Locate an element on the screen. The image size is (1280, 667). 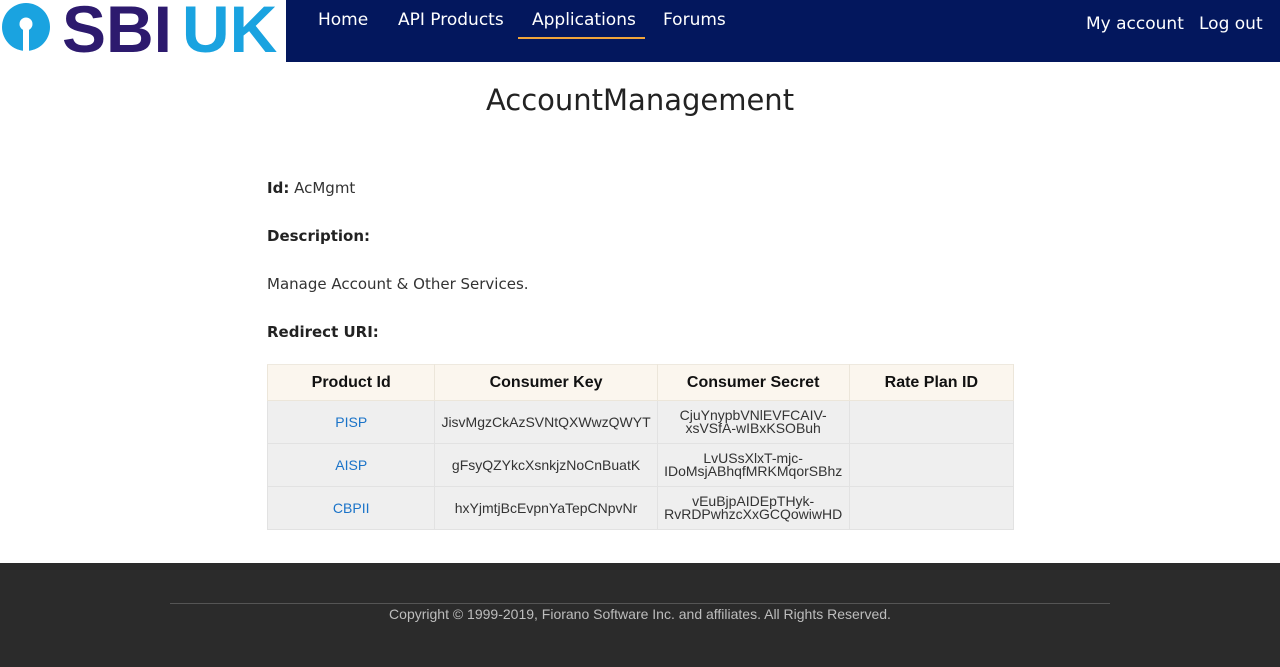
nav-forums: Forums is located at coordinates (694, 20).